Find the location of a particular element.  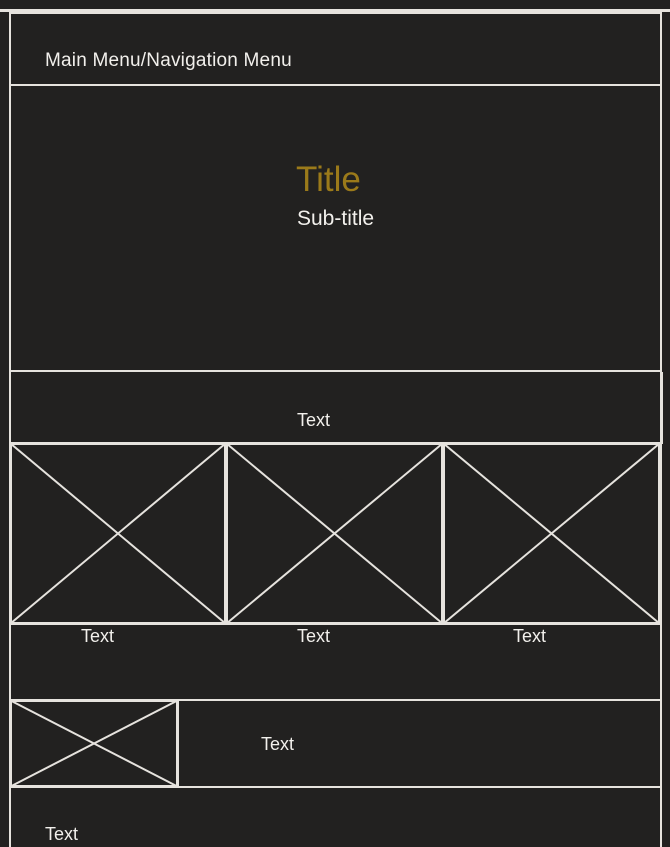

media-text: Text is located at coordinates (278, 744).